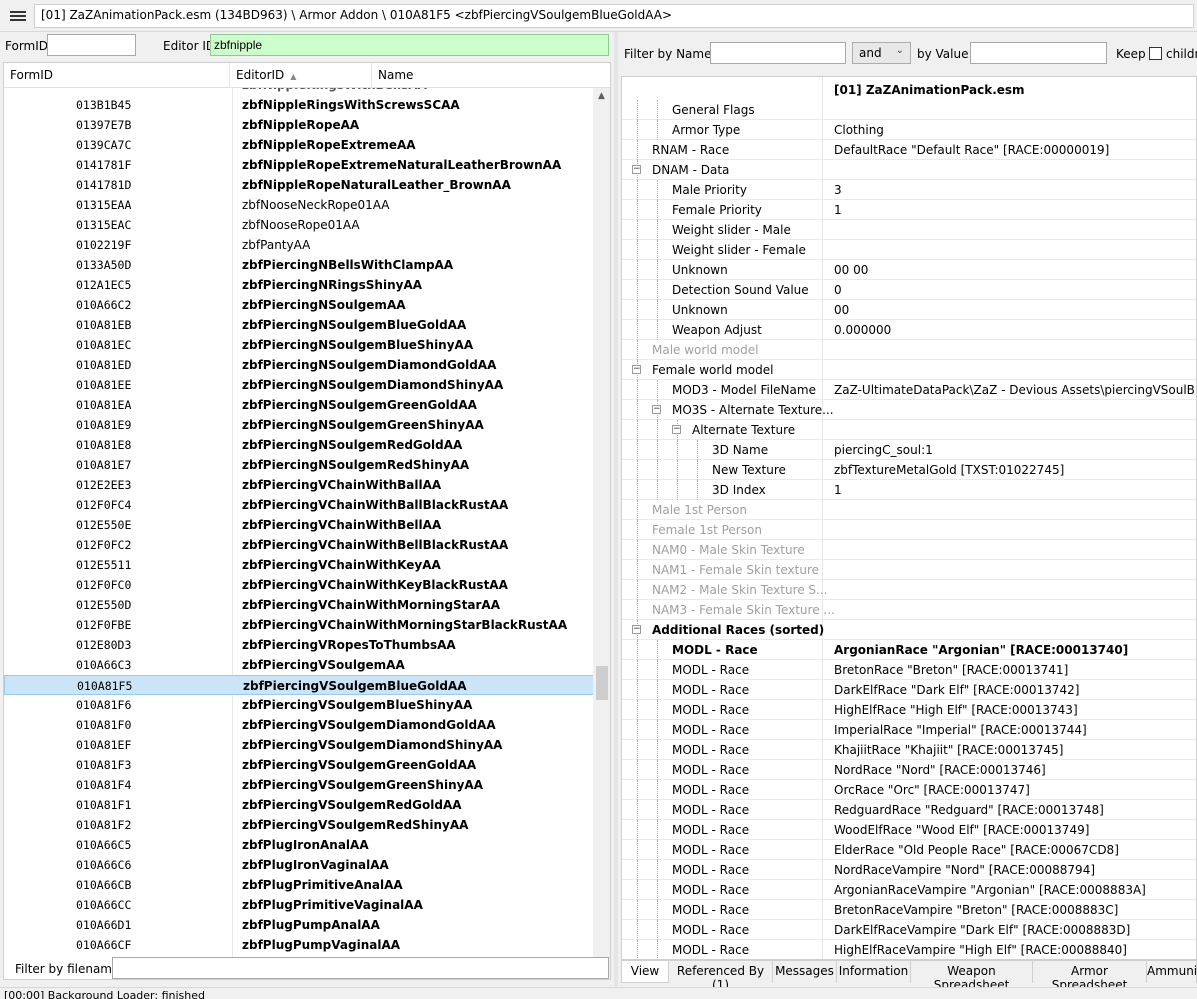  I want to click on table-row: 012E5511 zbfPiercingVChainWithKeyAA, so click(299, 565).